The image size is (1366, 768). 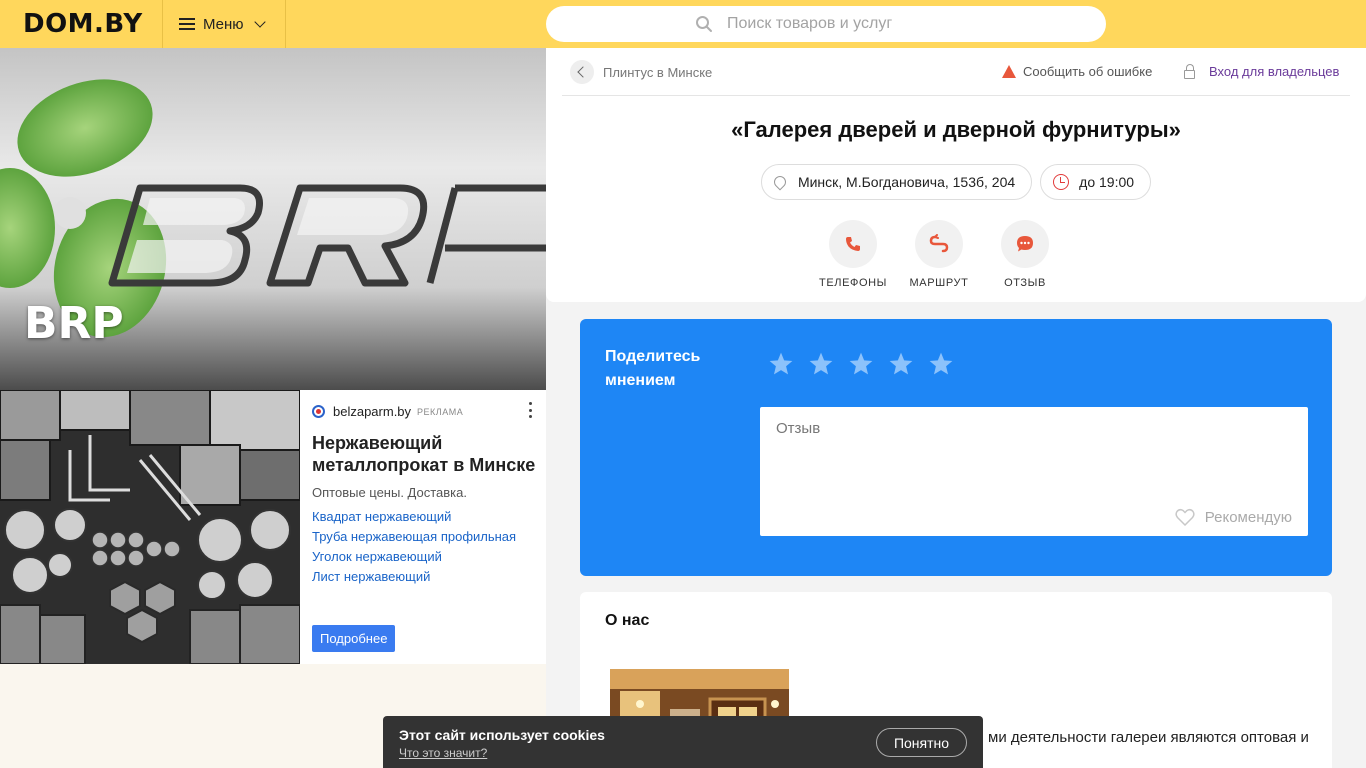 I want to click on ad-image-metal-profiles, so click(x=150, y=527).